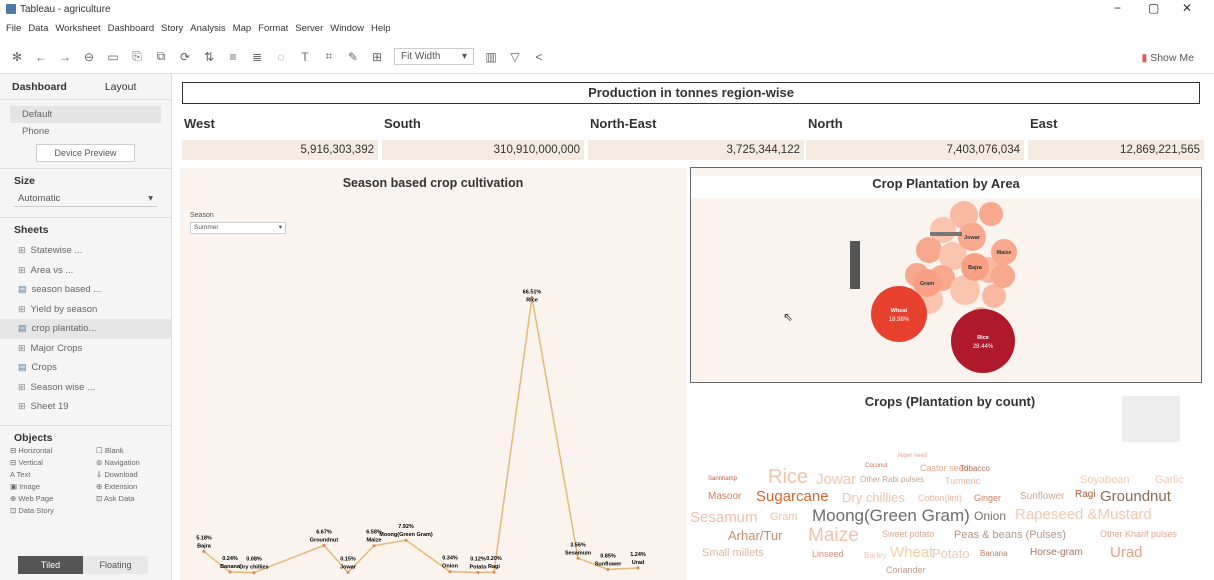 This screenshot has width=1214, height=580. Describe the element at coordinates (833, 536) in the screenshot. I see `wordcloud-word: Maize` at that location.